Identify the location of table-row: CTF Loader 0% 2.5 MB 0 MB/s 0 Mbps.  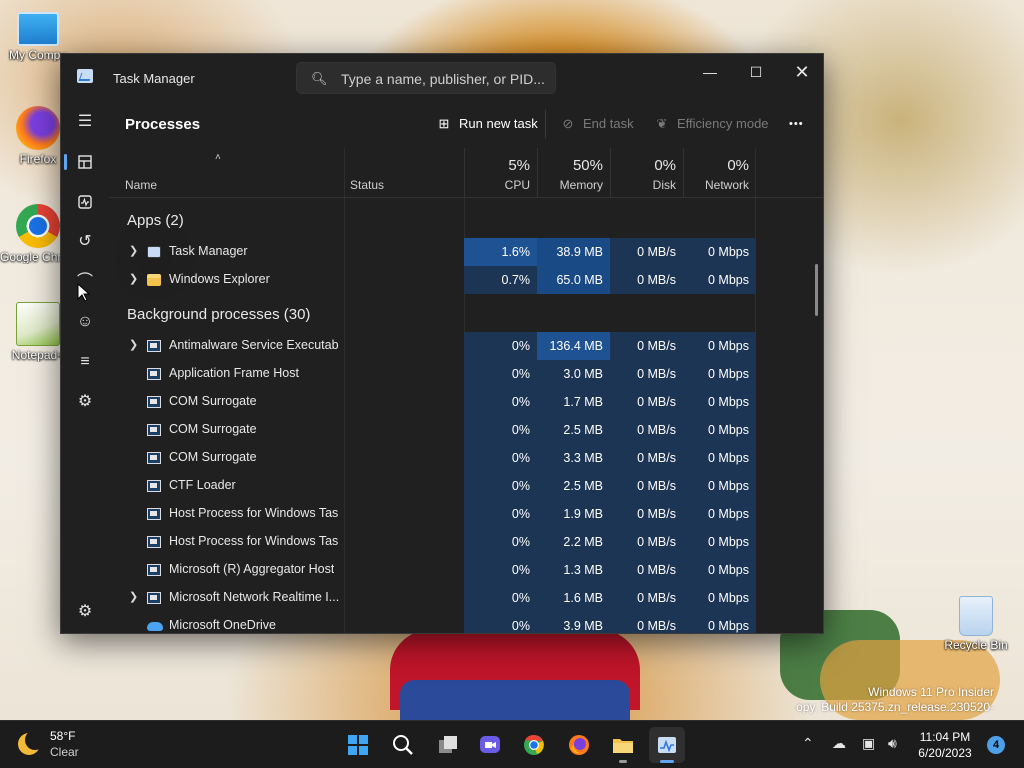
(466, 486).